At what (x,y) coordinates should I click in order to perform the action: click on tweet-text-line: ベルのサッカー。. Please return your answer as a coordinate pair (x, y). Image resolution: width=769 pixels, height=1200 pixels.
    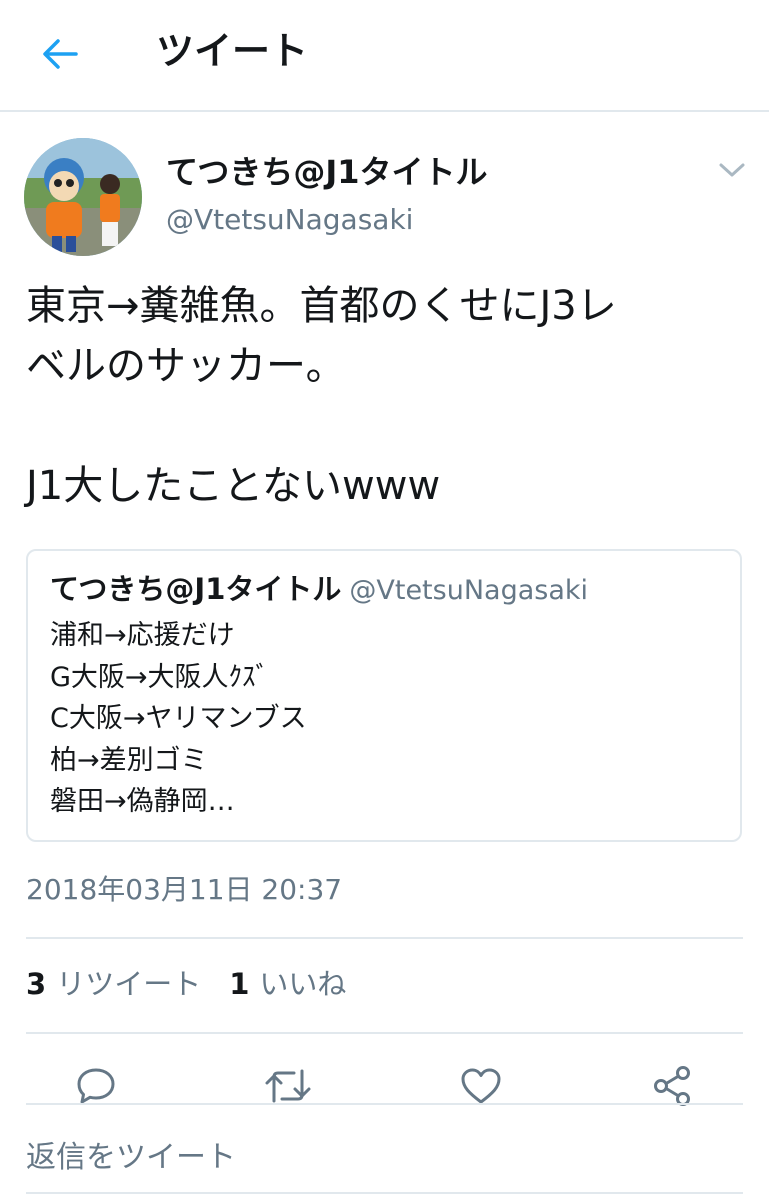
    Looking at the image, I should click on (186, 366).